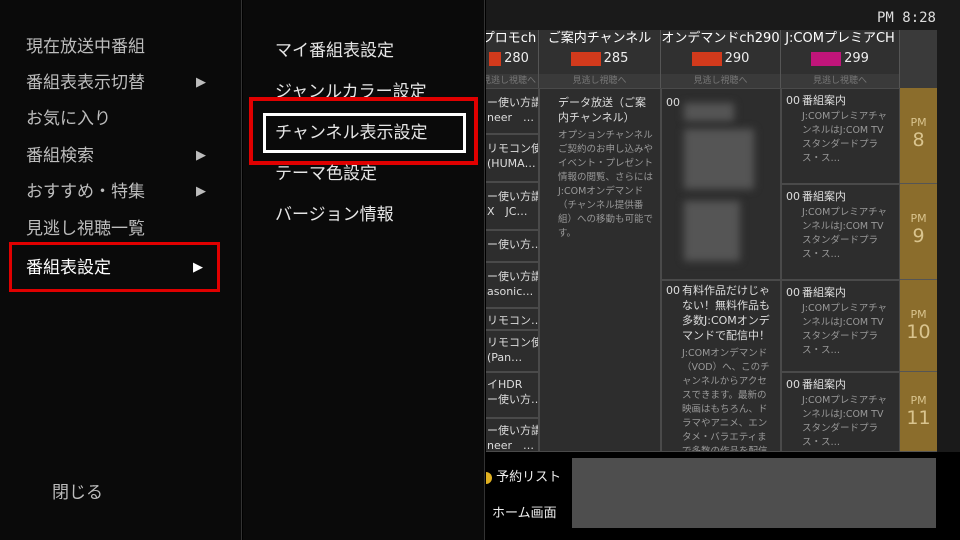 The height and width of the screenshot is (540, 960). I want to click on menu-item-label: 見逃し視聴一覧, so click(85, 229).